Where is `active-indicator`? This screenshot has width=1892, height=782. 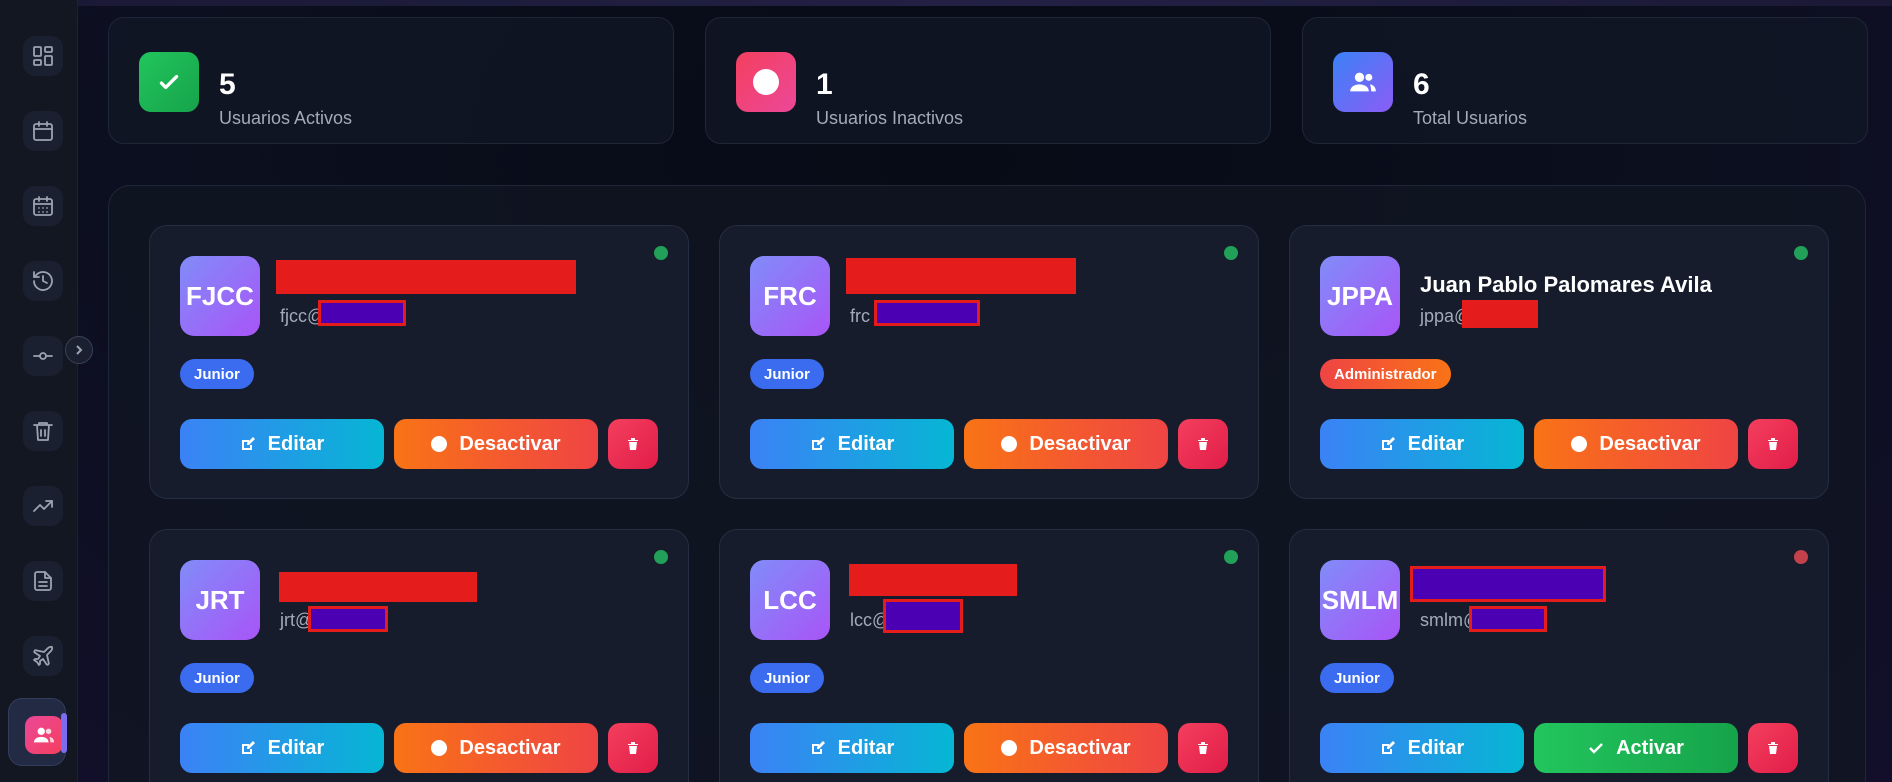
active-indicator is located at coordinates (64, 733).